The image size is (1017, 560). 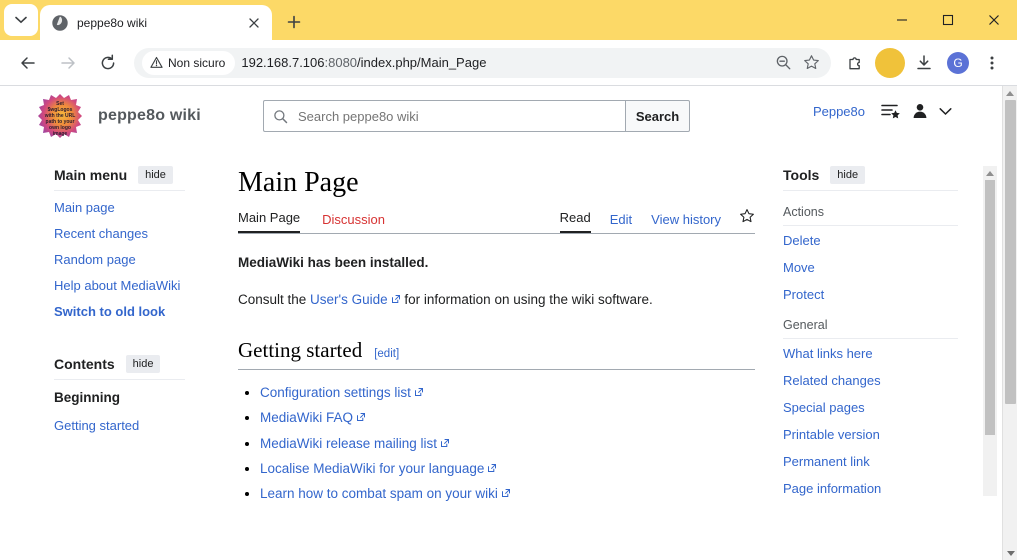 What do you see at coordinates (948, 20) in the screenshot?
I see `window-maximize-button` at bounding box center [948, 20].